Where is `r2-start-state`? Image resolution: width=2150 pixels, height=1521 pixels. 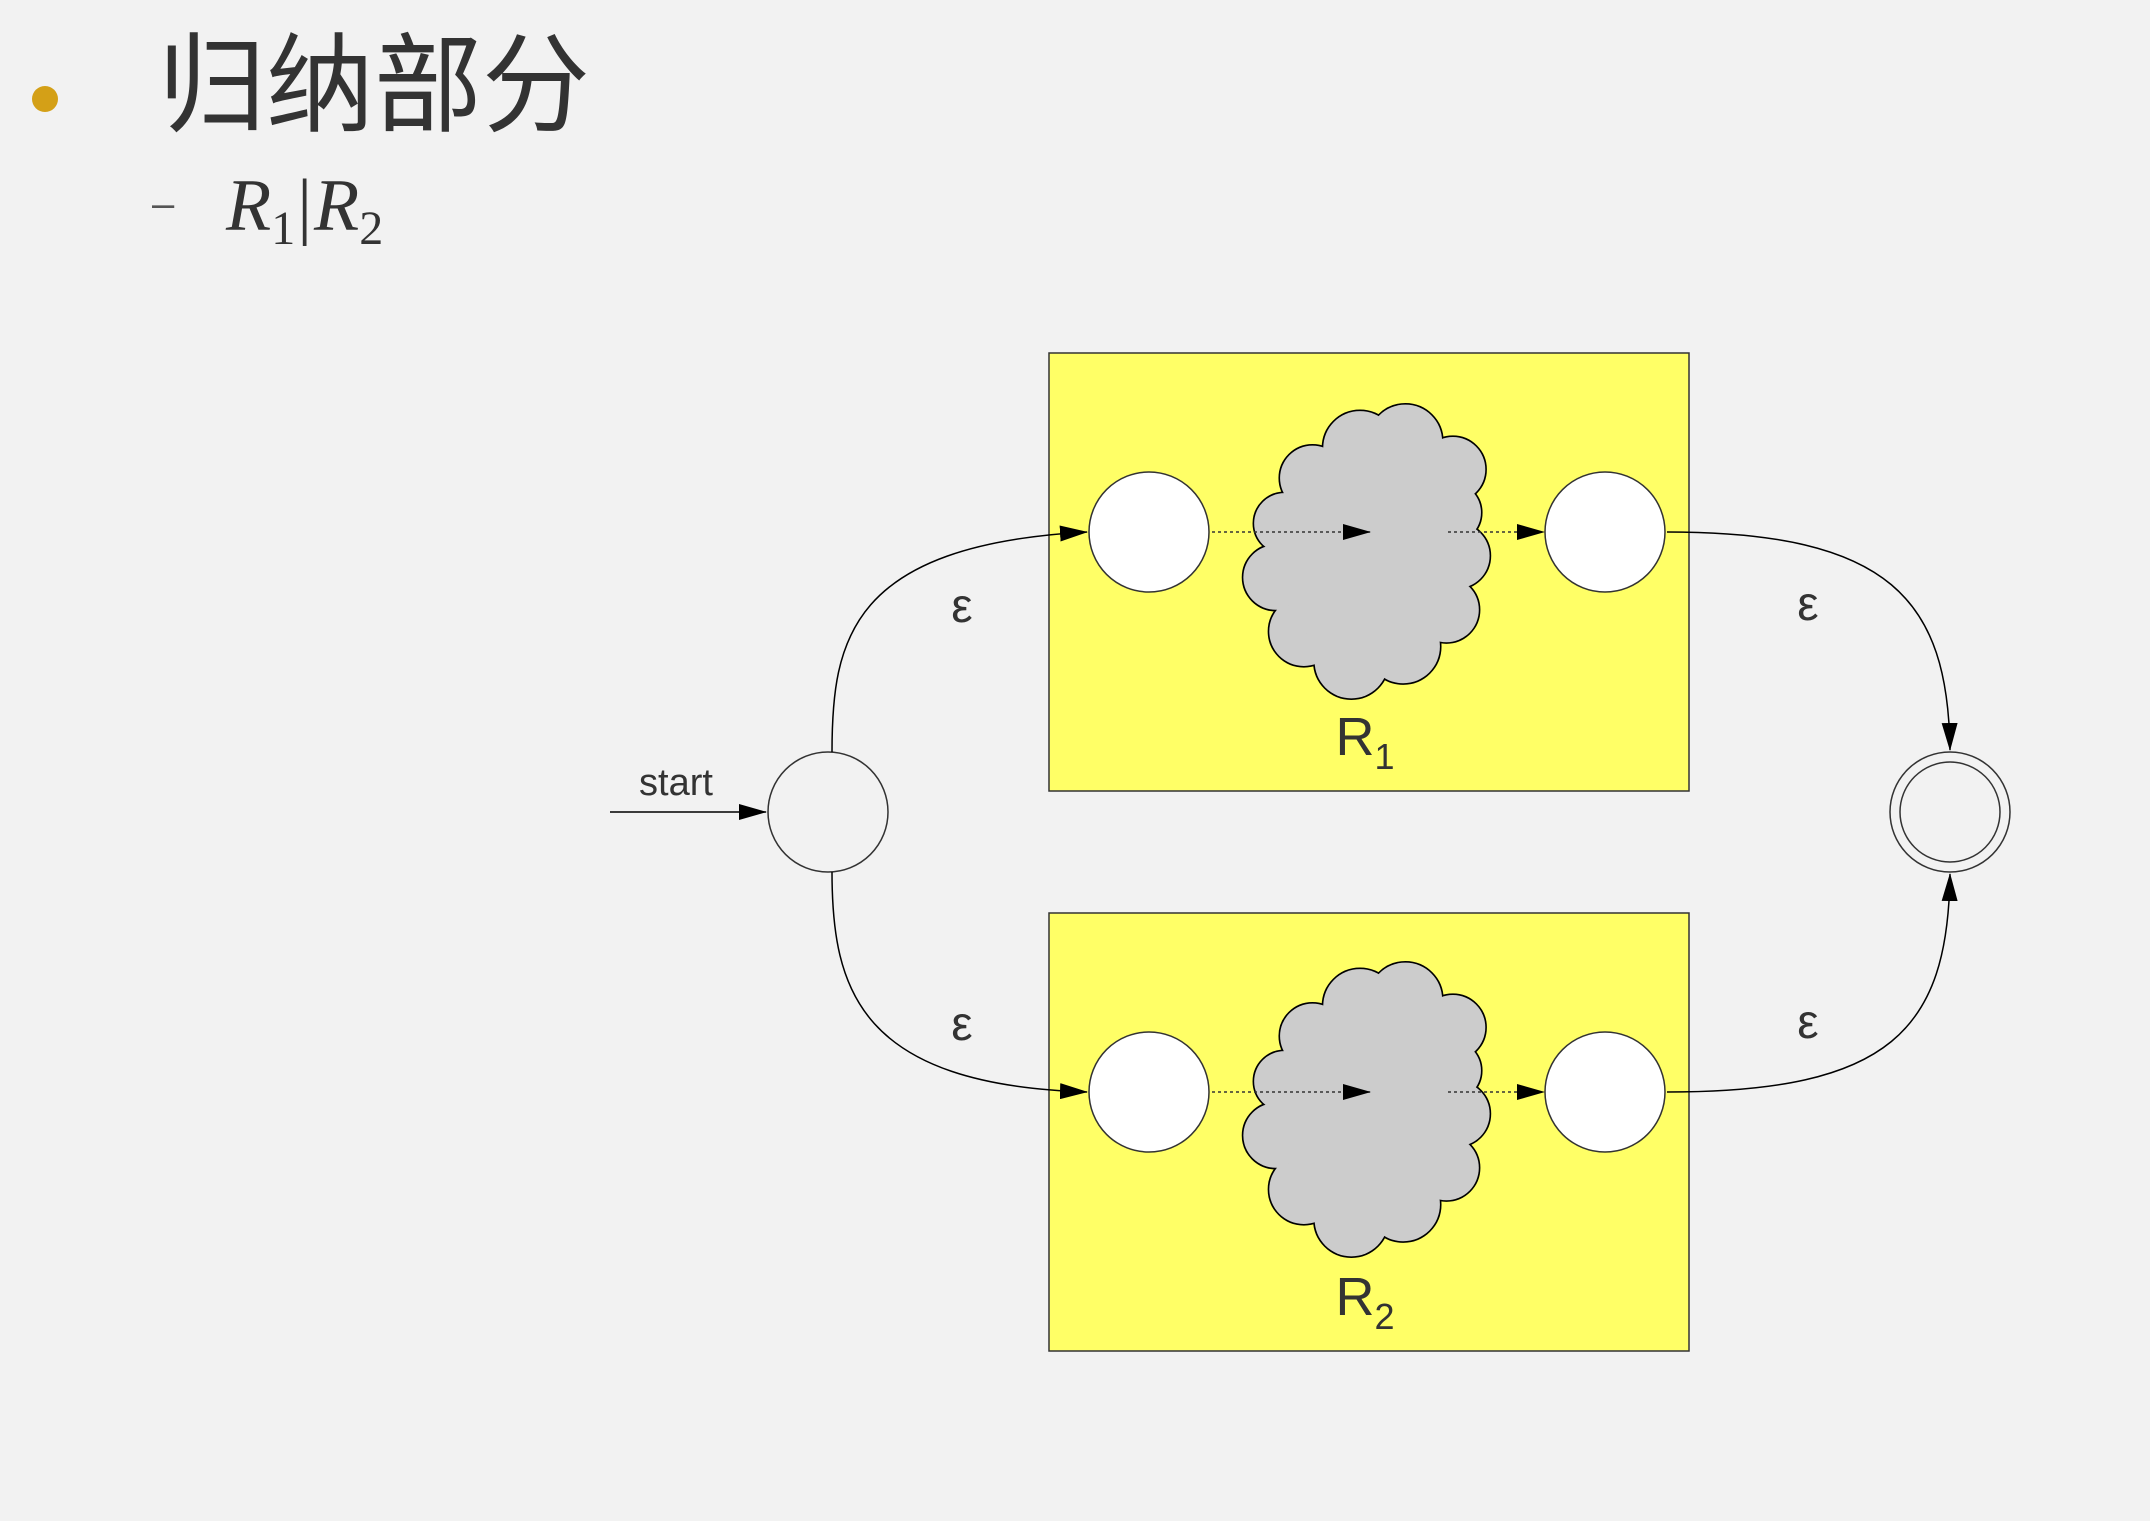 r2-start-state is located at coordinates (1149, 1092).